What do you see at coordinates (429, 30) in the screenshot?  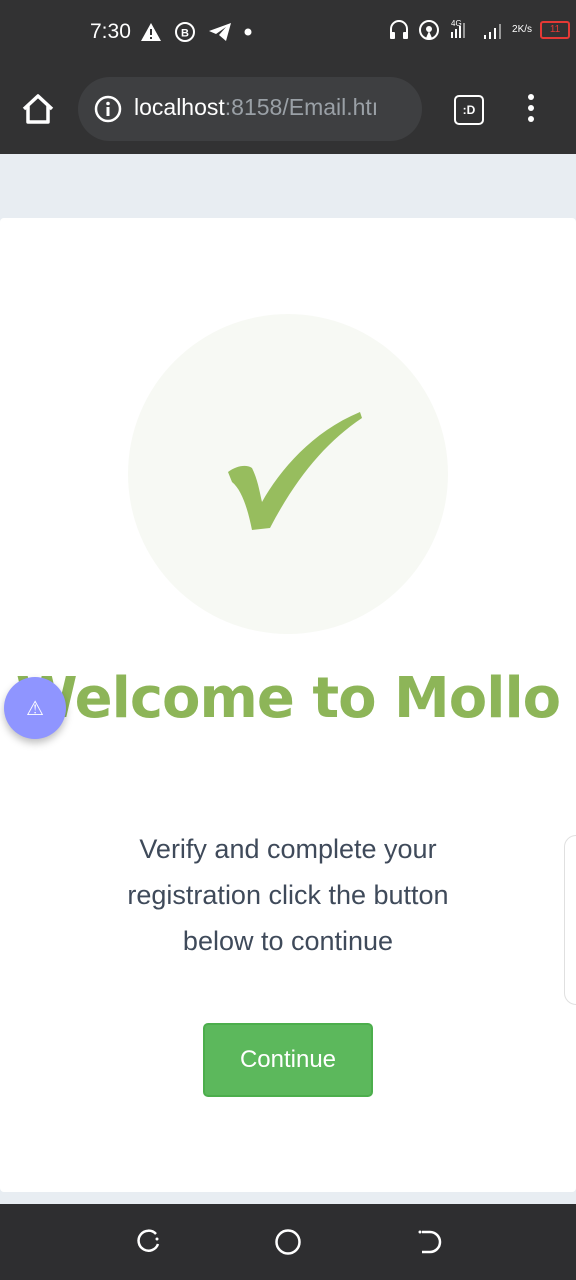 I see `hotspot-icon` at bounding box center [429, 30].